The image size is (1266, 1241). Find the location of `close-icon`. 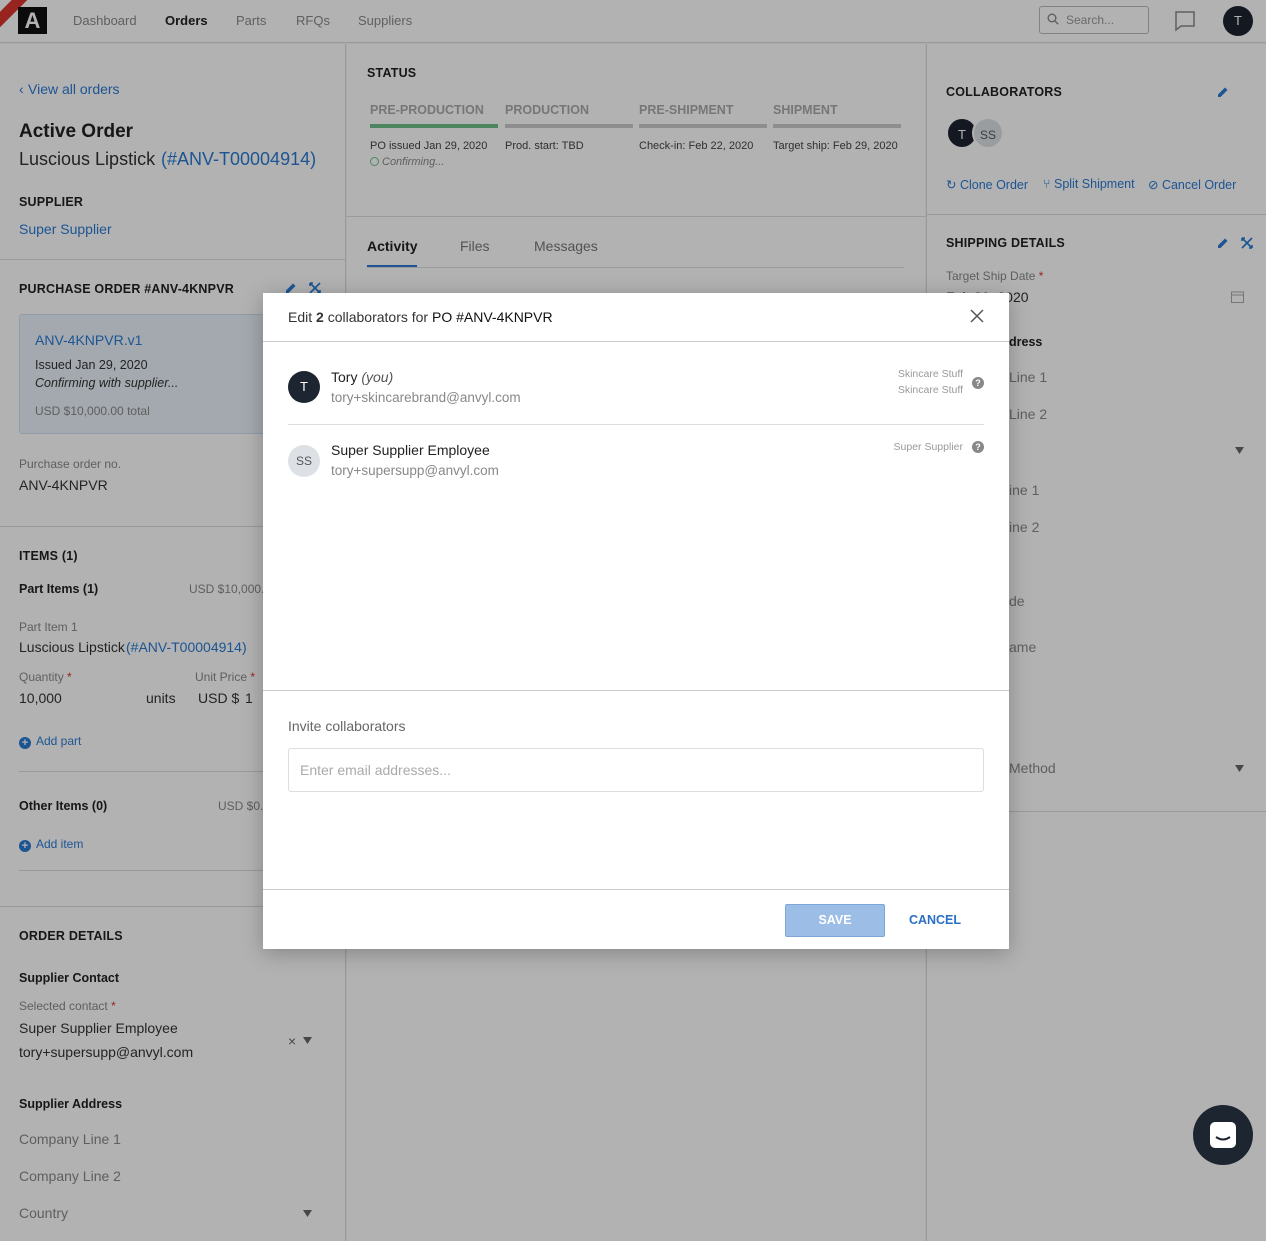

close-icon is located at coordinates (977, 316).